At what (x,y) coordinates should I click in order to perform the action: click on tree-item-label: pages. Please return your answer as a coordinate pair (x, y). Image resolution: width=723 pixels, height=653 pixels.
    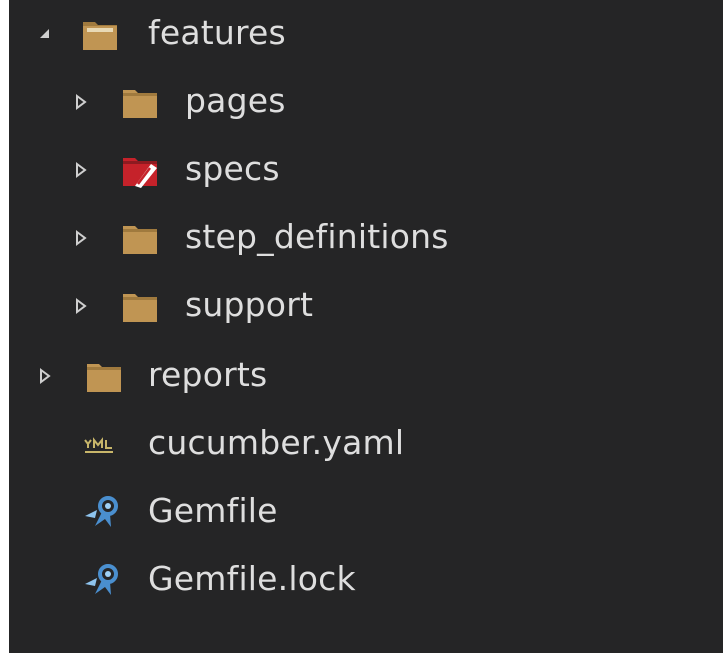
    Looking at the image, I should click on (235, 100).